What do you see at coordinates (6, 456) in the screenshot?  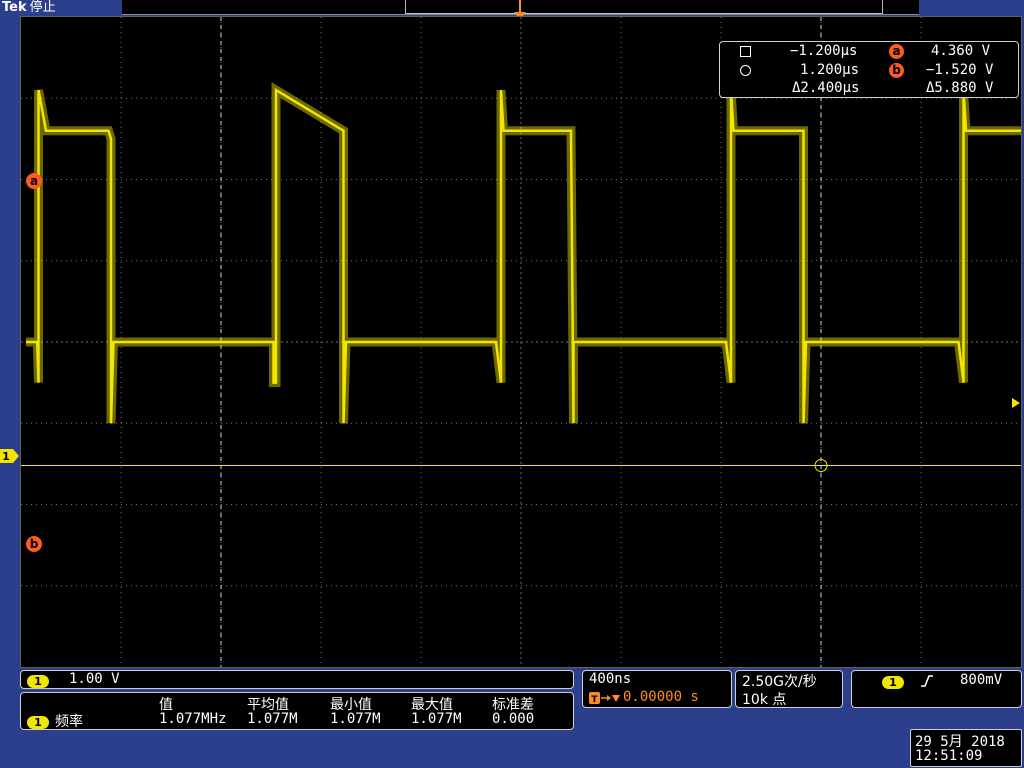 I see `channel-1-ground-marker-label: 1` at bounding box center [6, 456].